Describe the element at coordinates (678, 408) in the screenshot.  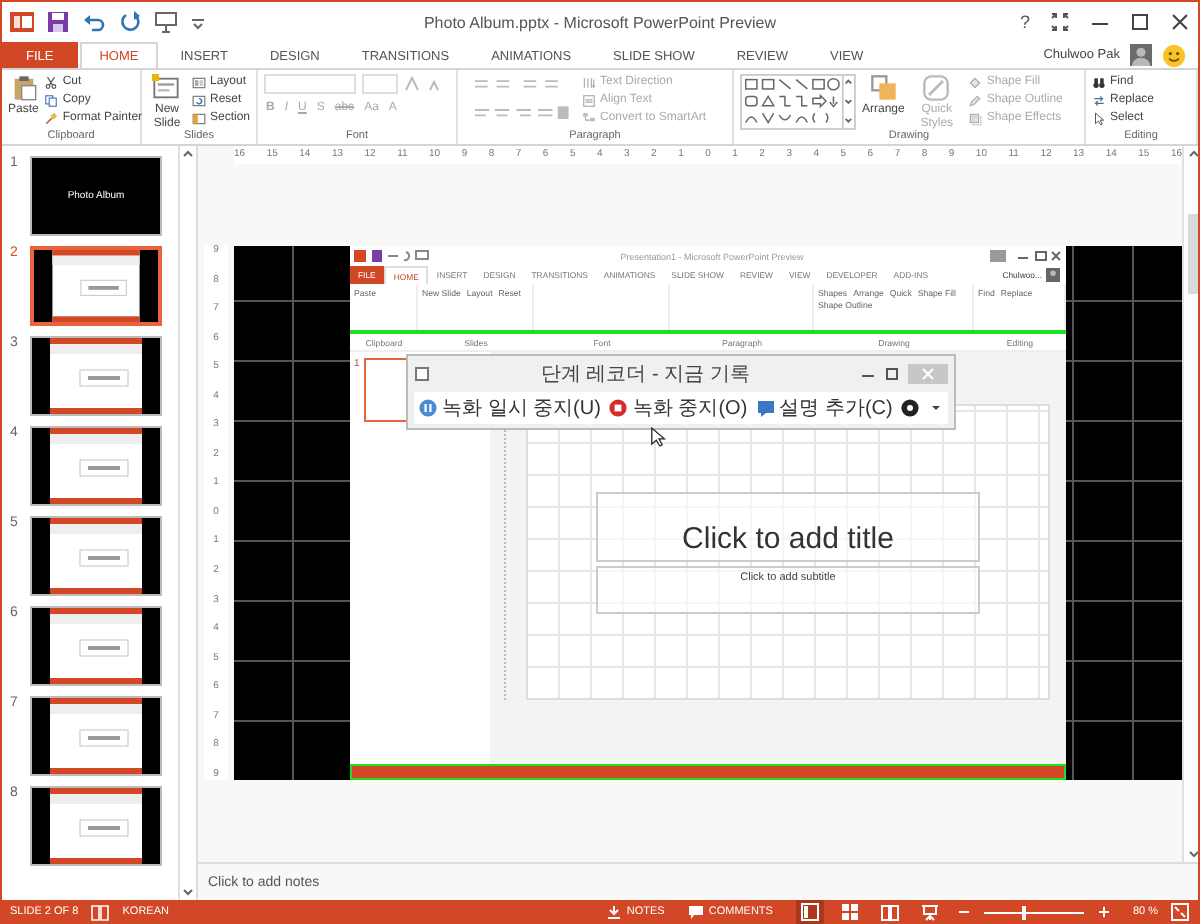
I see `recorder-button: 녹화 중지(O)` at that location.